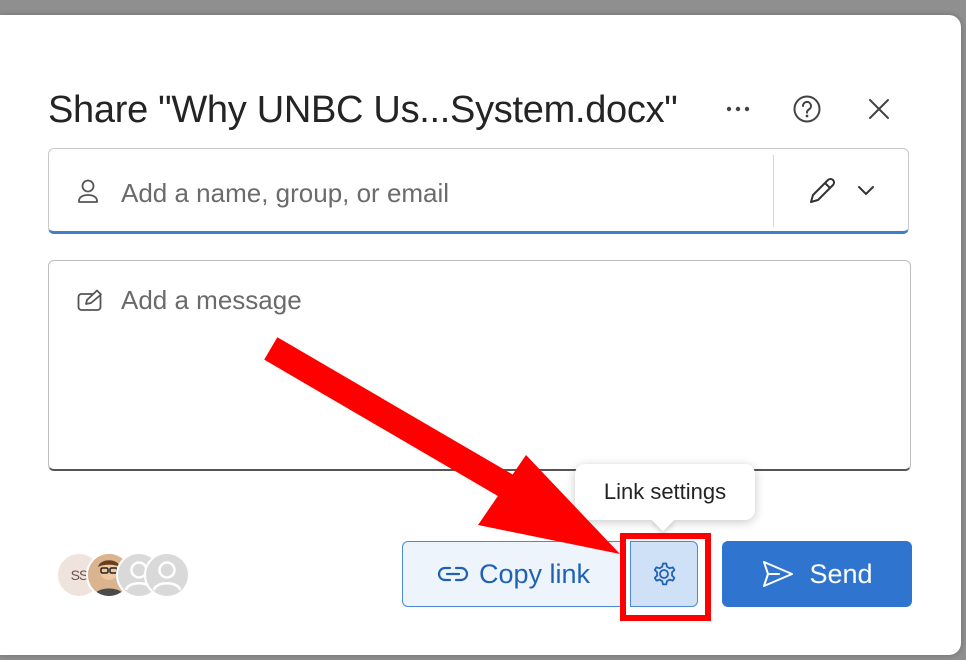 Image resolution: width=966 pixels, height=660 pixels. What do you see at coordinates (88, 191) in the screenshot?
I see `person-icon` at bounding box center [88, 191].